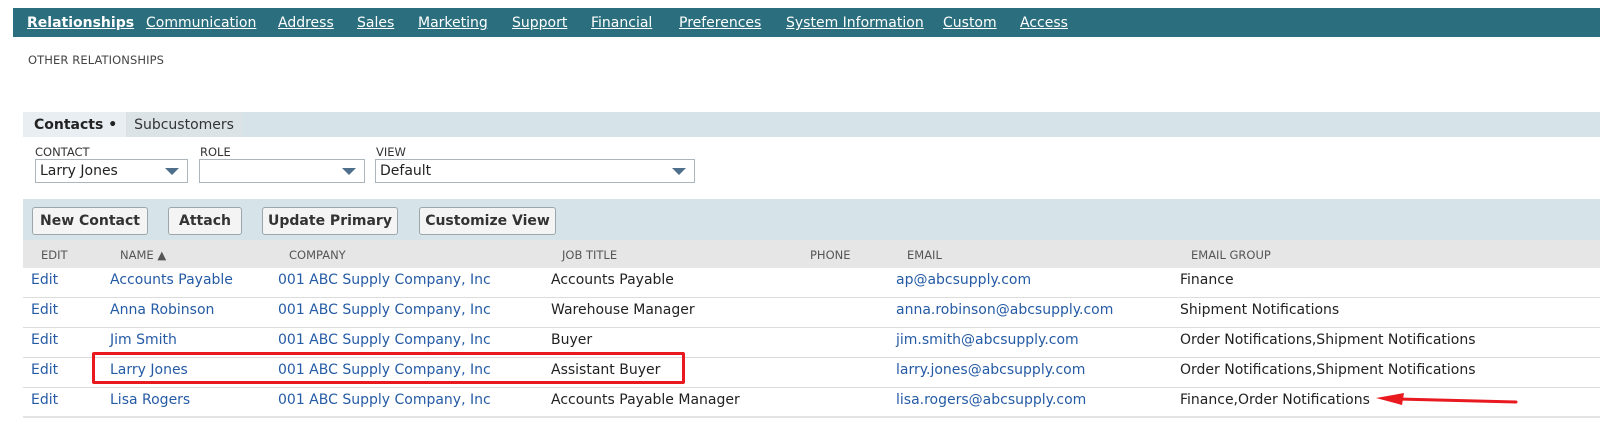  I want to click on update-primary-button: Update Primary, so click(330, 221).